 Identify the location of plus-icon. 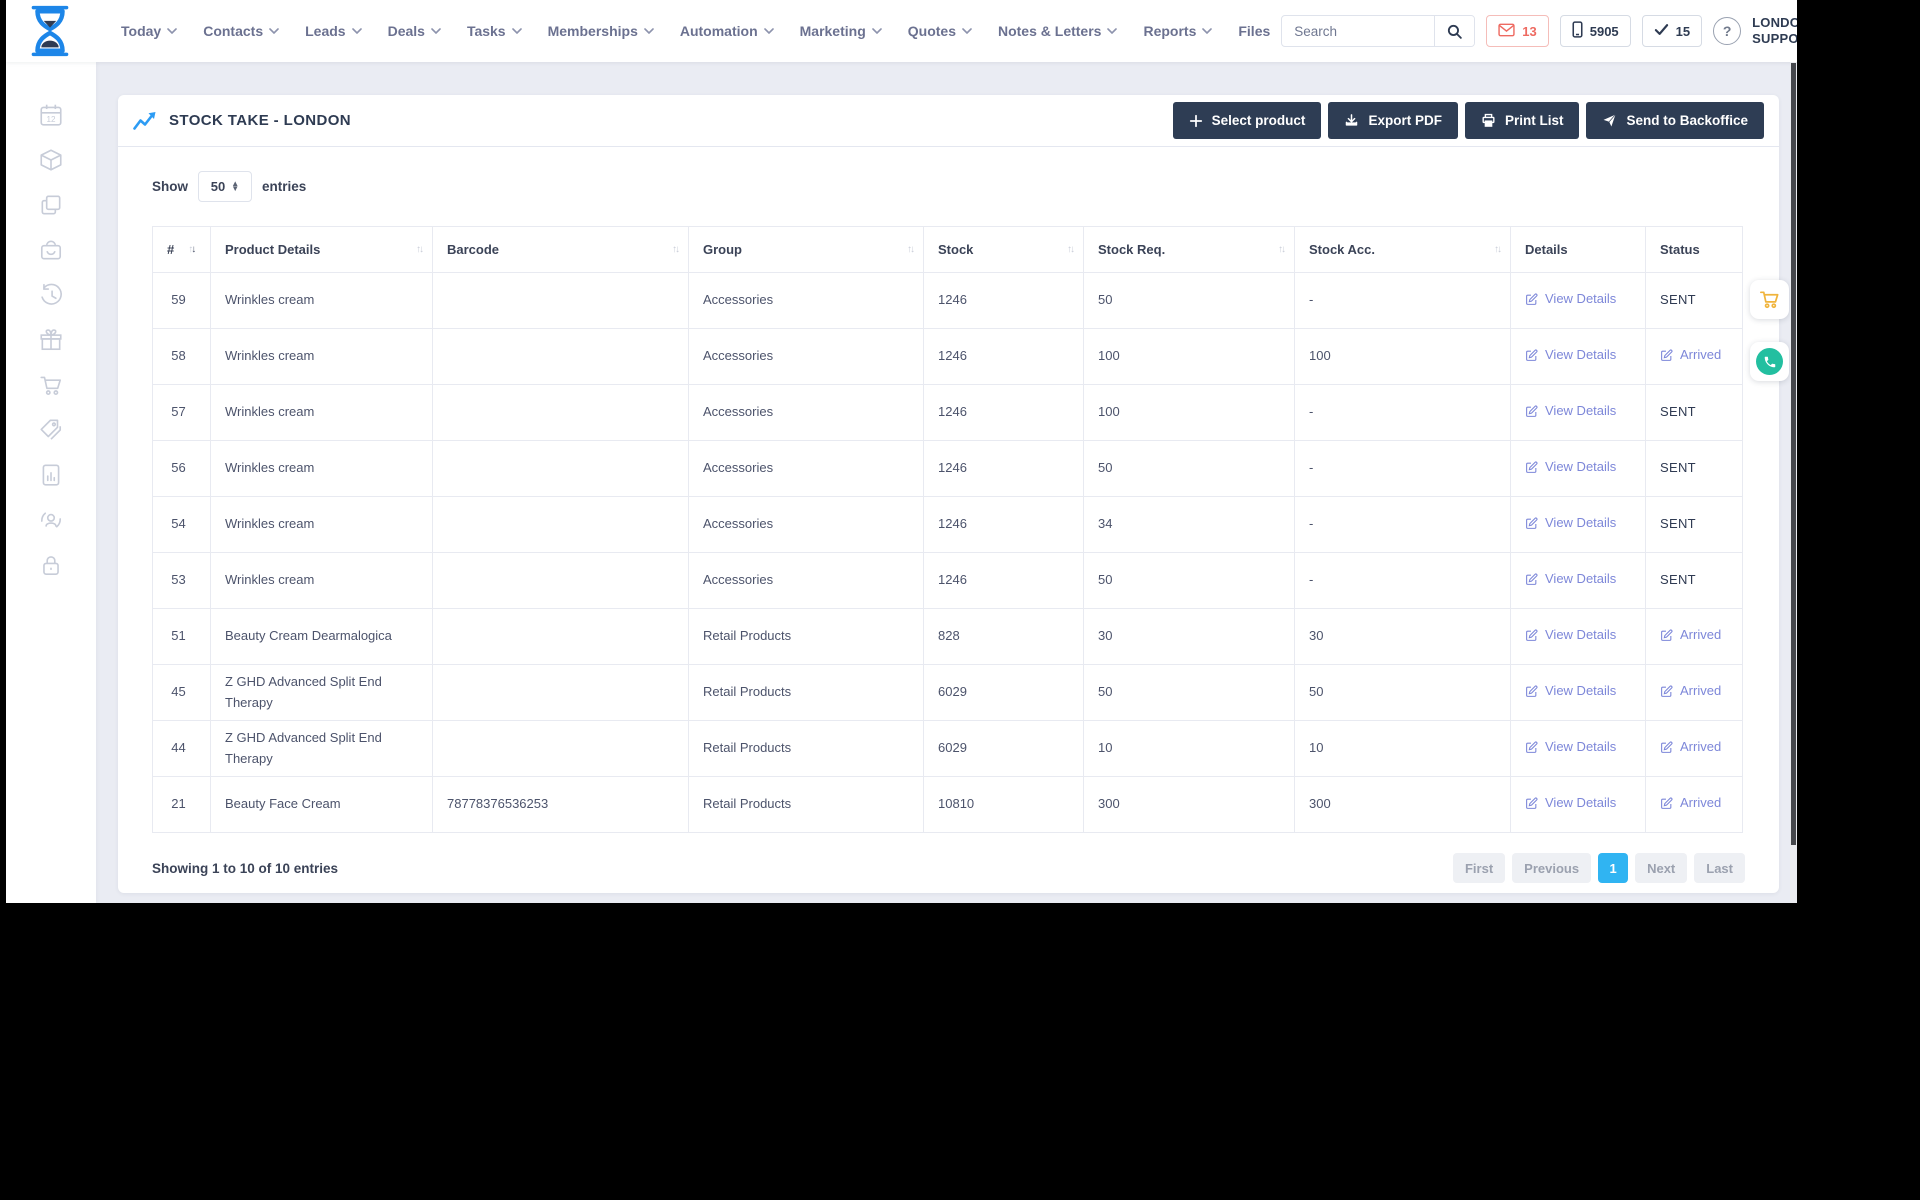
(1196, 121).